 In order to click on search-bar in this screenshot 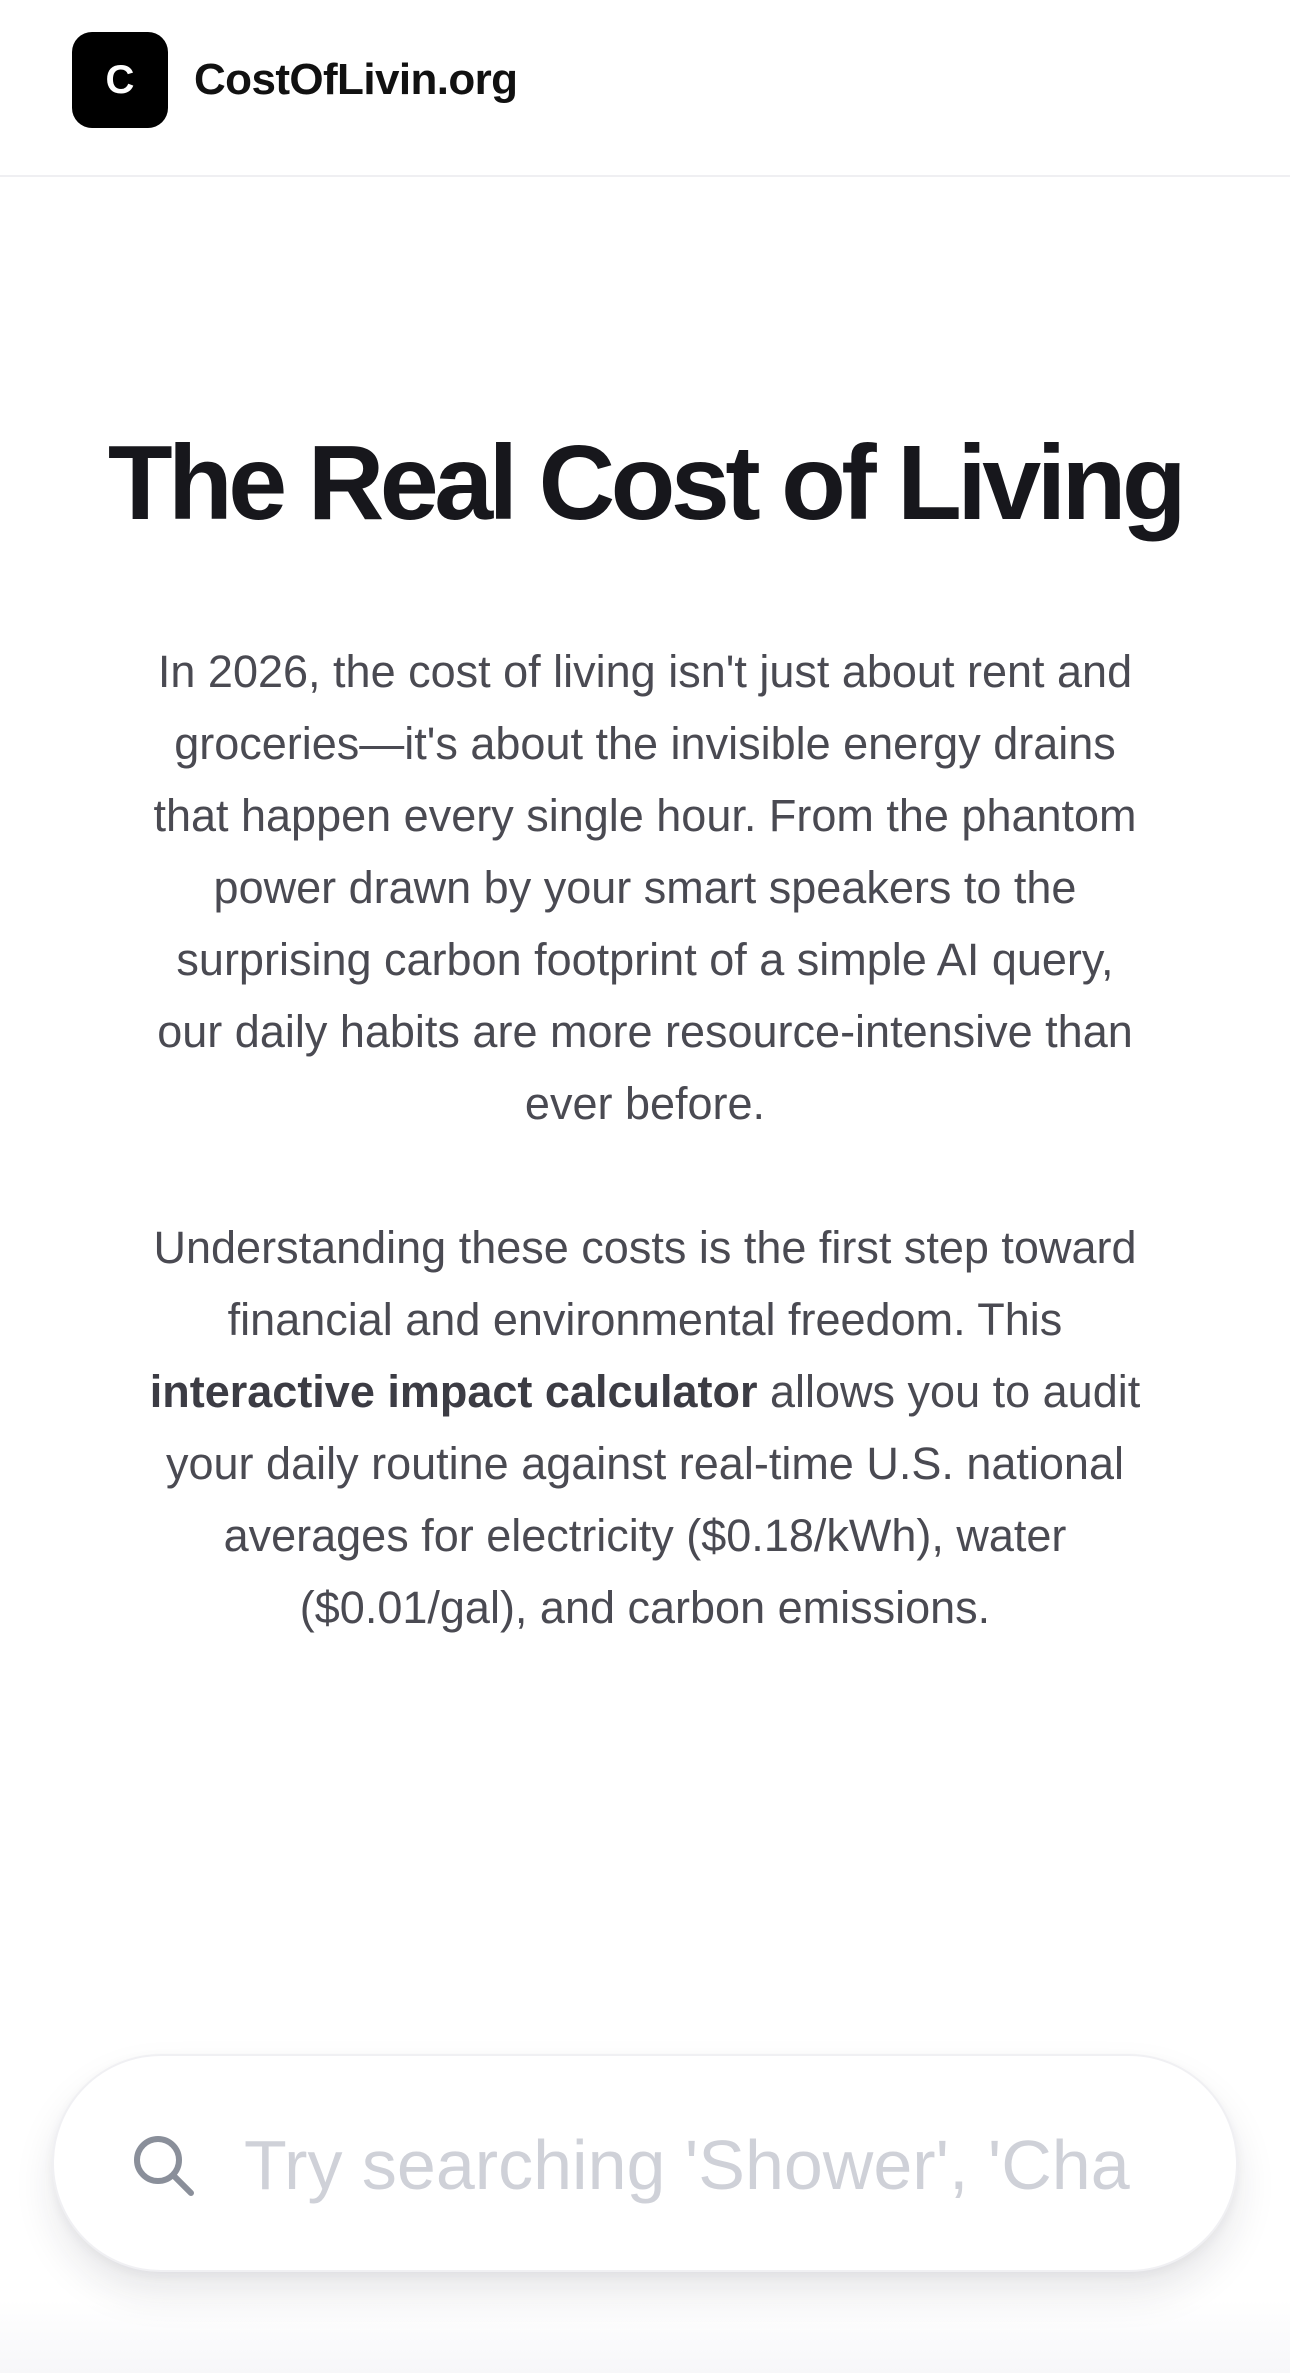, I will do `click(645, 2163)`.